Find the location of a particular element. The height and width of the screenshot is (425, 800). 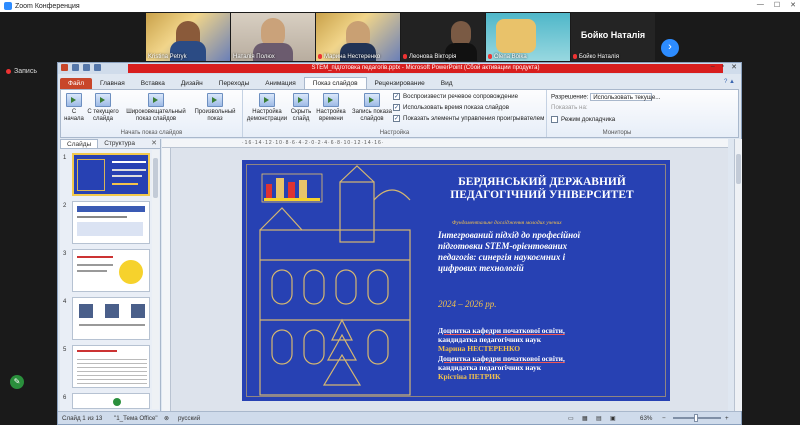

broadcast-button: Широковещательный показ слайдов is located at coordinates (156, 108).